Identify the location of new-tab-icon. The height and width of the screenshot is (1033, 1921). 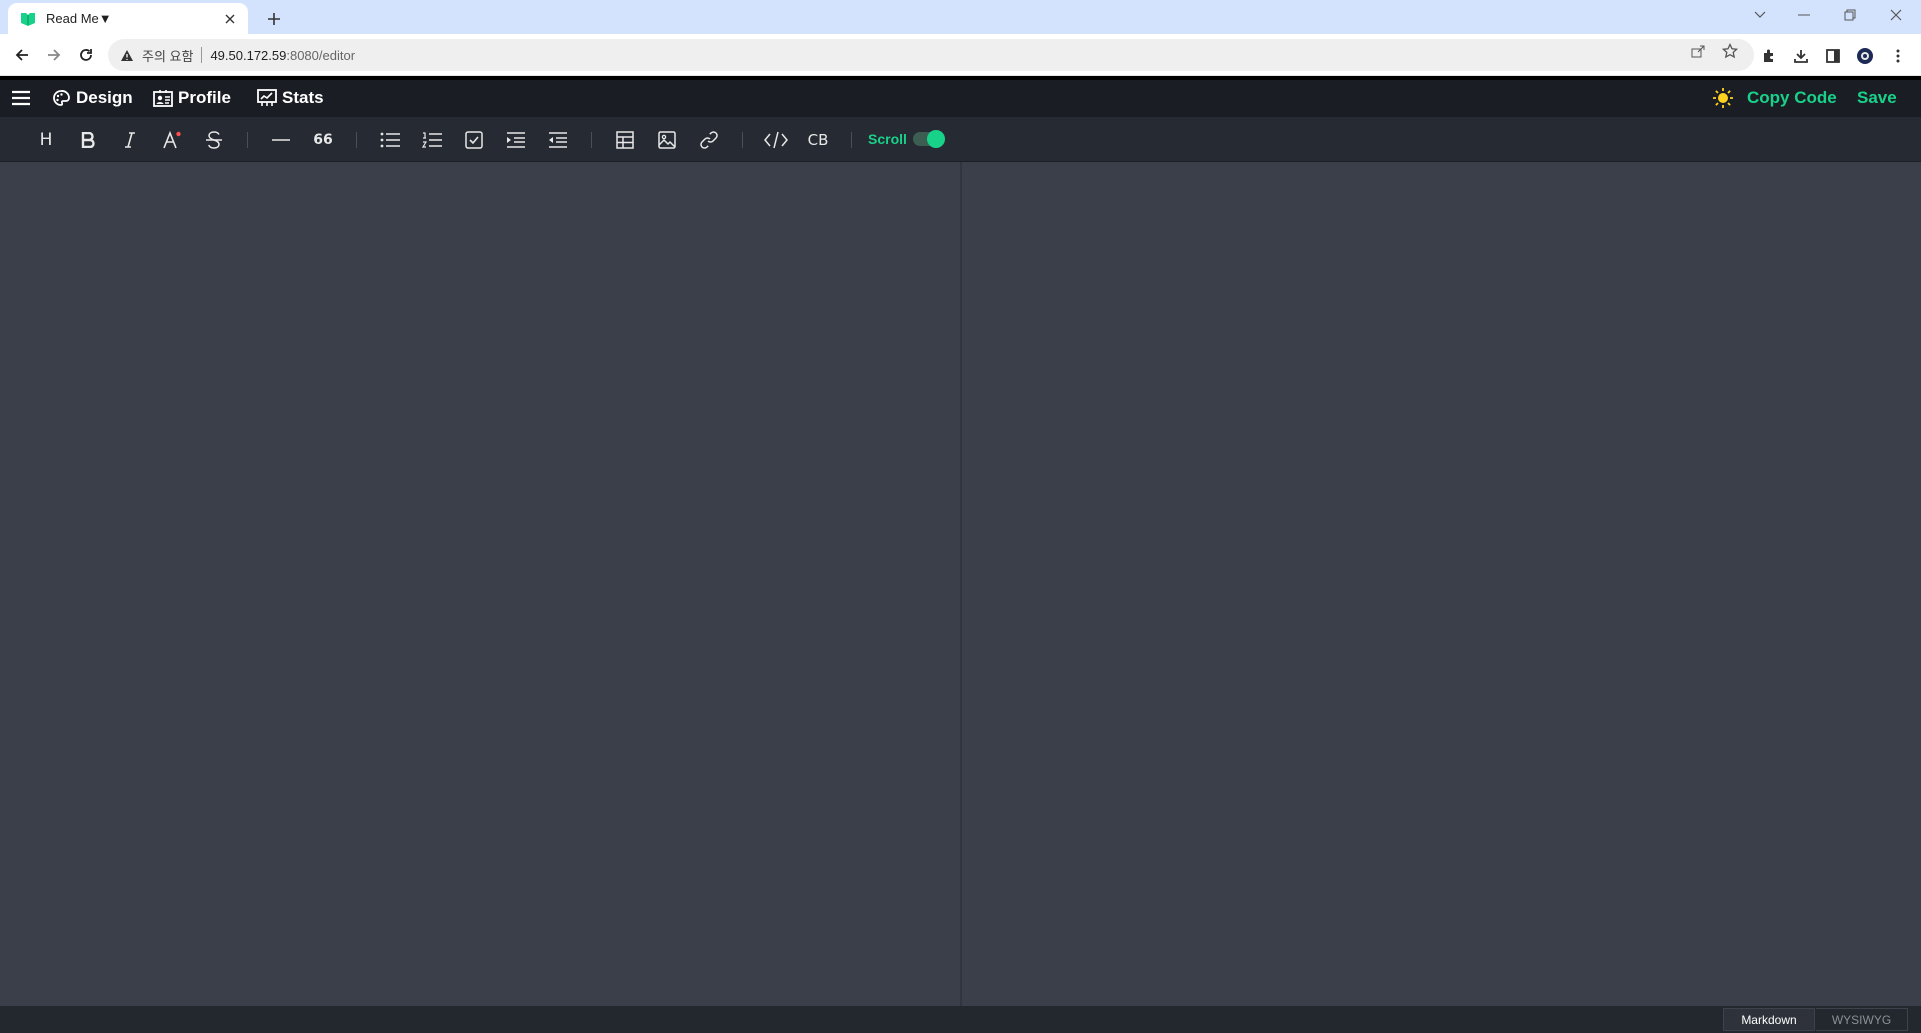
(274, 19).